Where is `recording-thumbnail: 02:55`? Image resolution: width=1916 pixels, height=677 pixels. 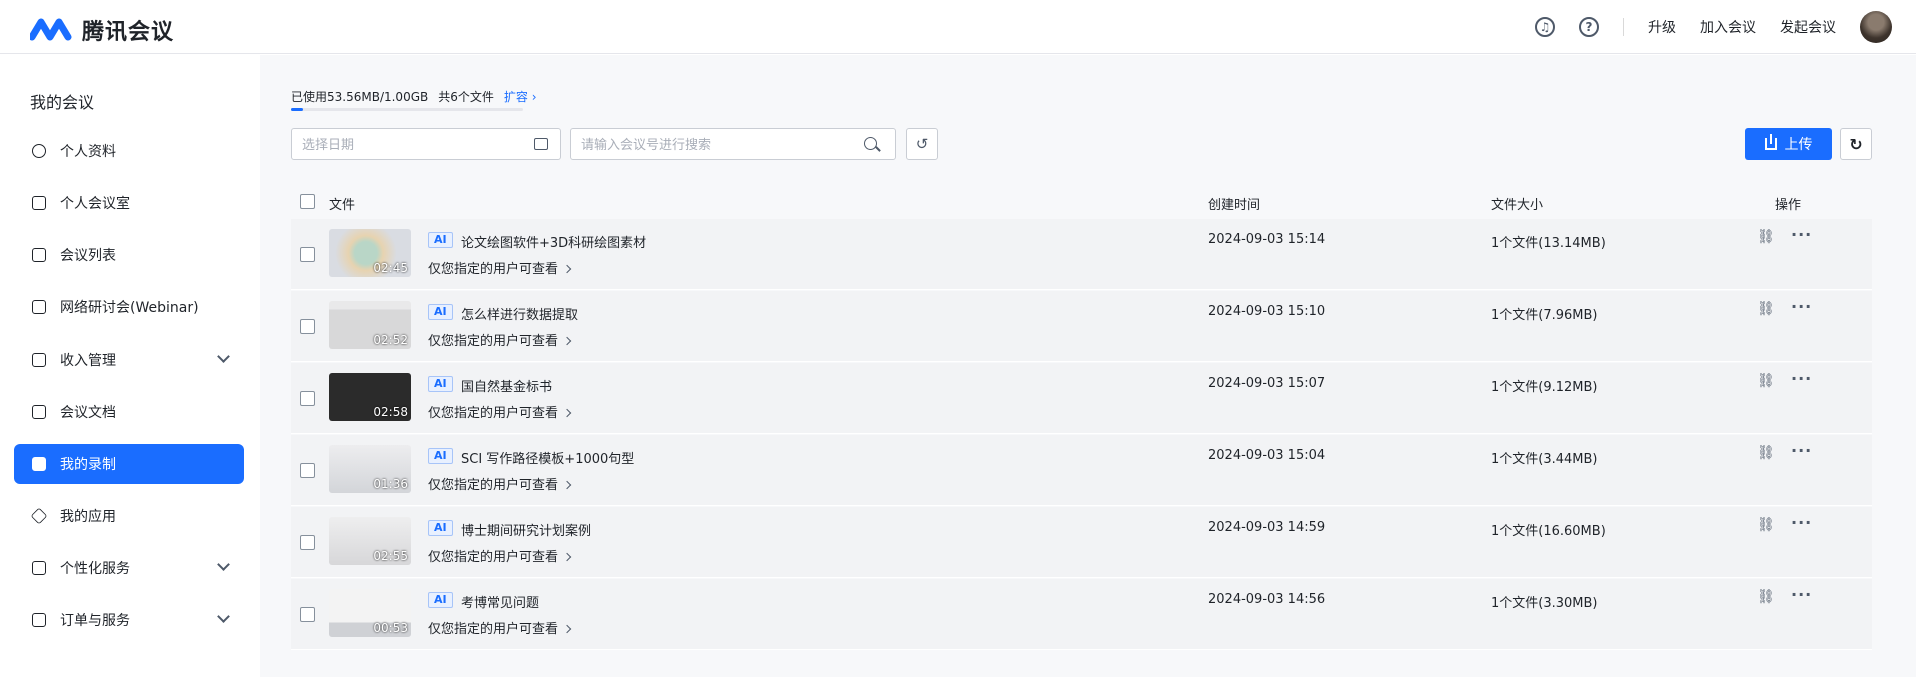 recording-thumbnail: 02:55 is located at coordinates (370, 541).